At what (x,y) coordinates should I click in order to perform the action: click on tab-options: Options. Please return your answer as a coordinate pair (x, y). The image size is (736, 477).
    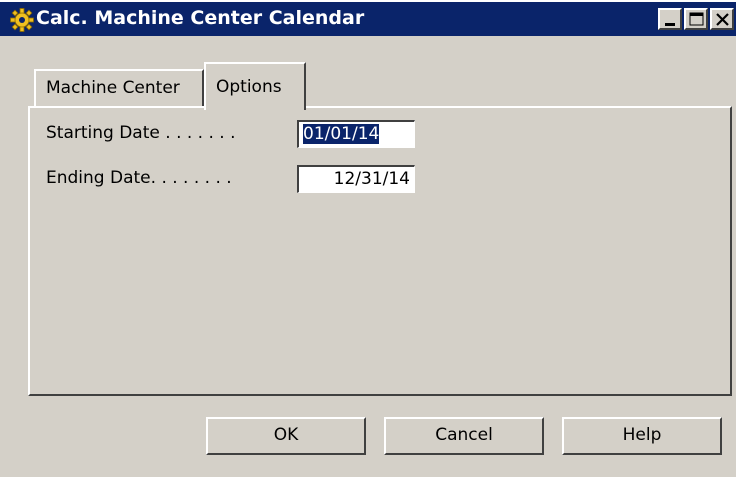
    Looking at the image, I should click on (255, 86).